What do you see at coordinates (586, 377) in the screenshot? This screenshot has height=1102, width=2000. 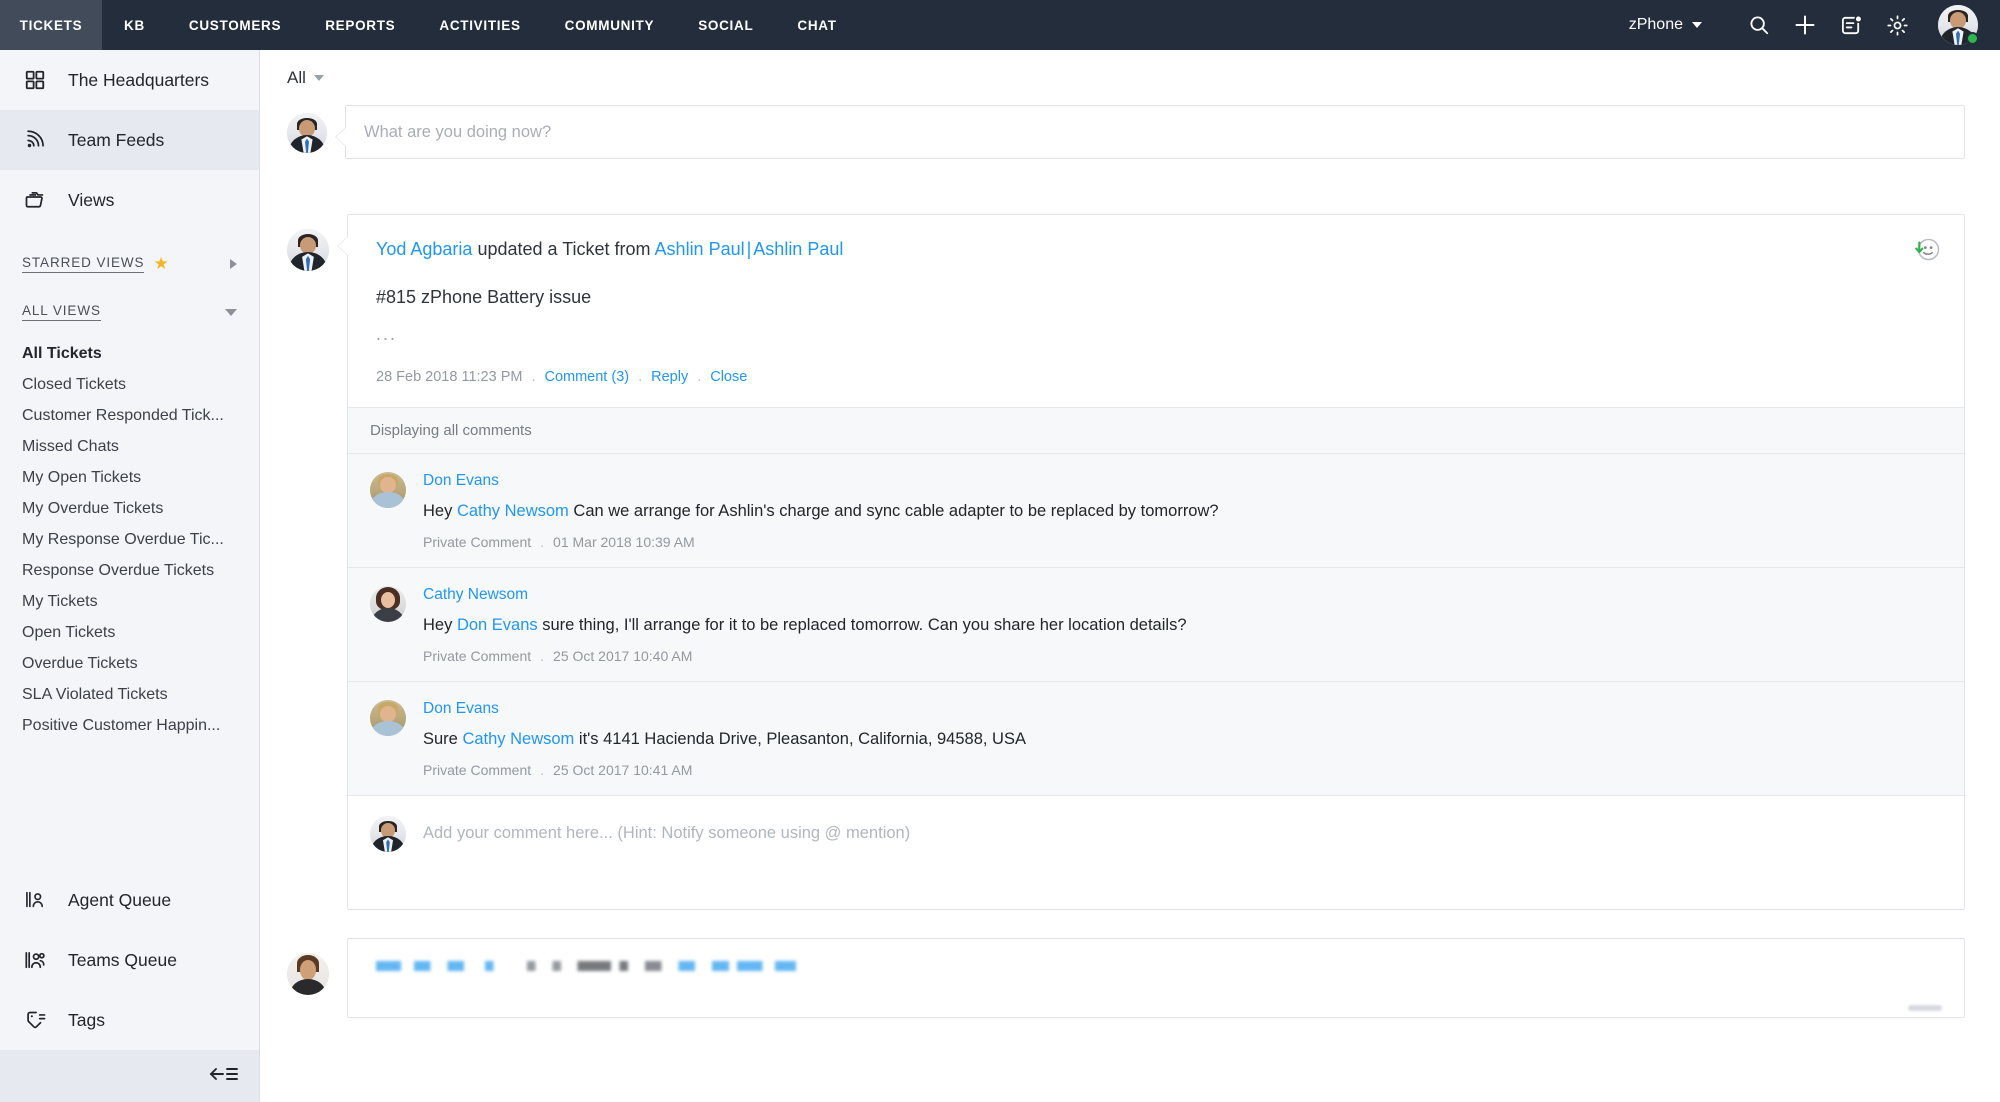 I see `post-comment-action: Comment (3)` at bounding box center [586, 377].